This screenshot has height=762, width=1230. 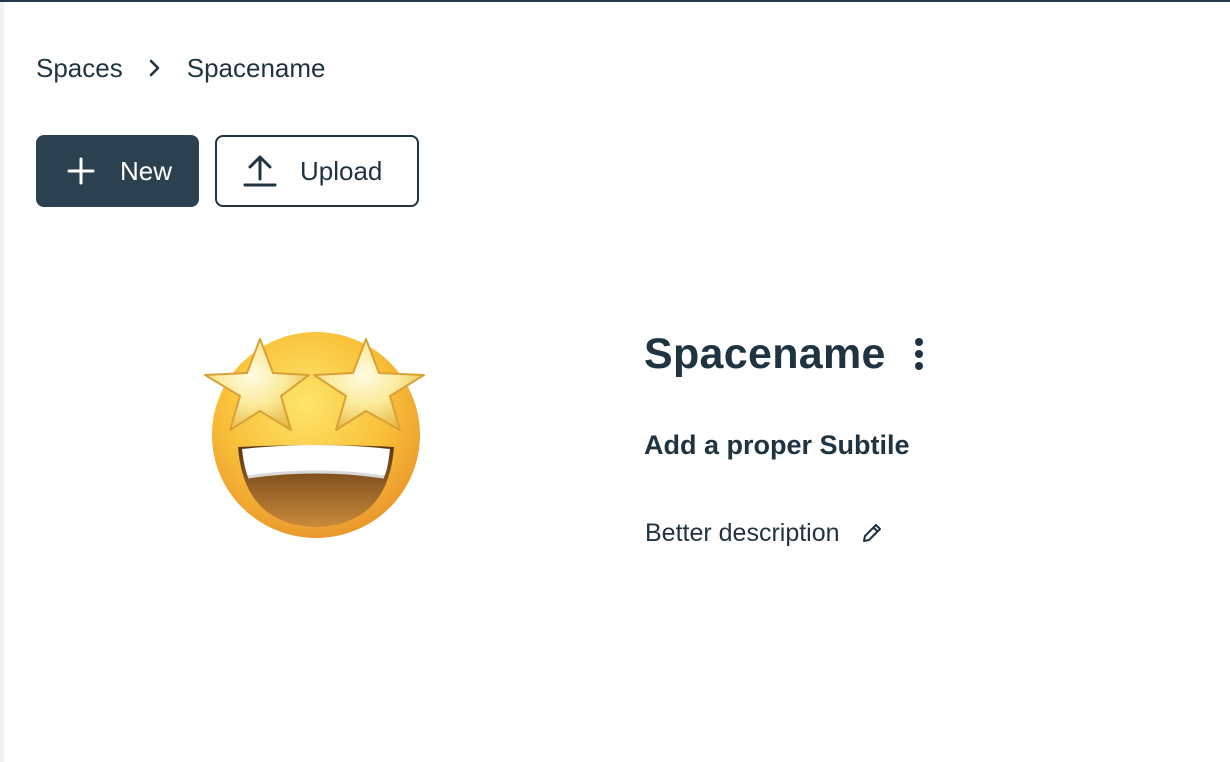 I want to click on breadcrumb: Spaces Spacename, so click(x=181, y=68).